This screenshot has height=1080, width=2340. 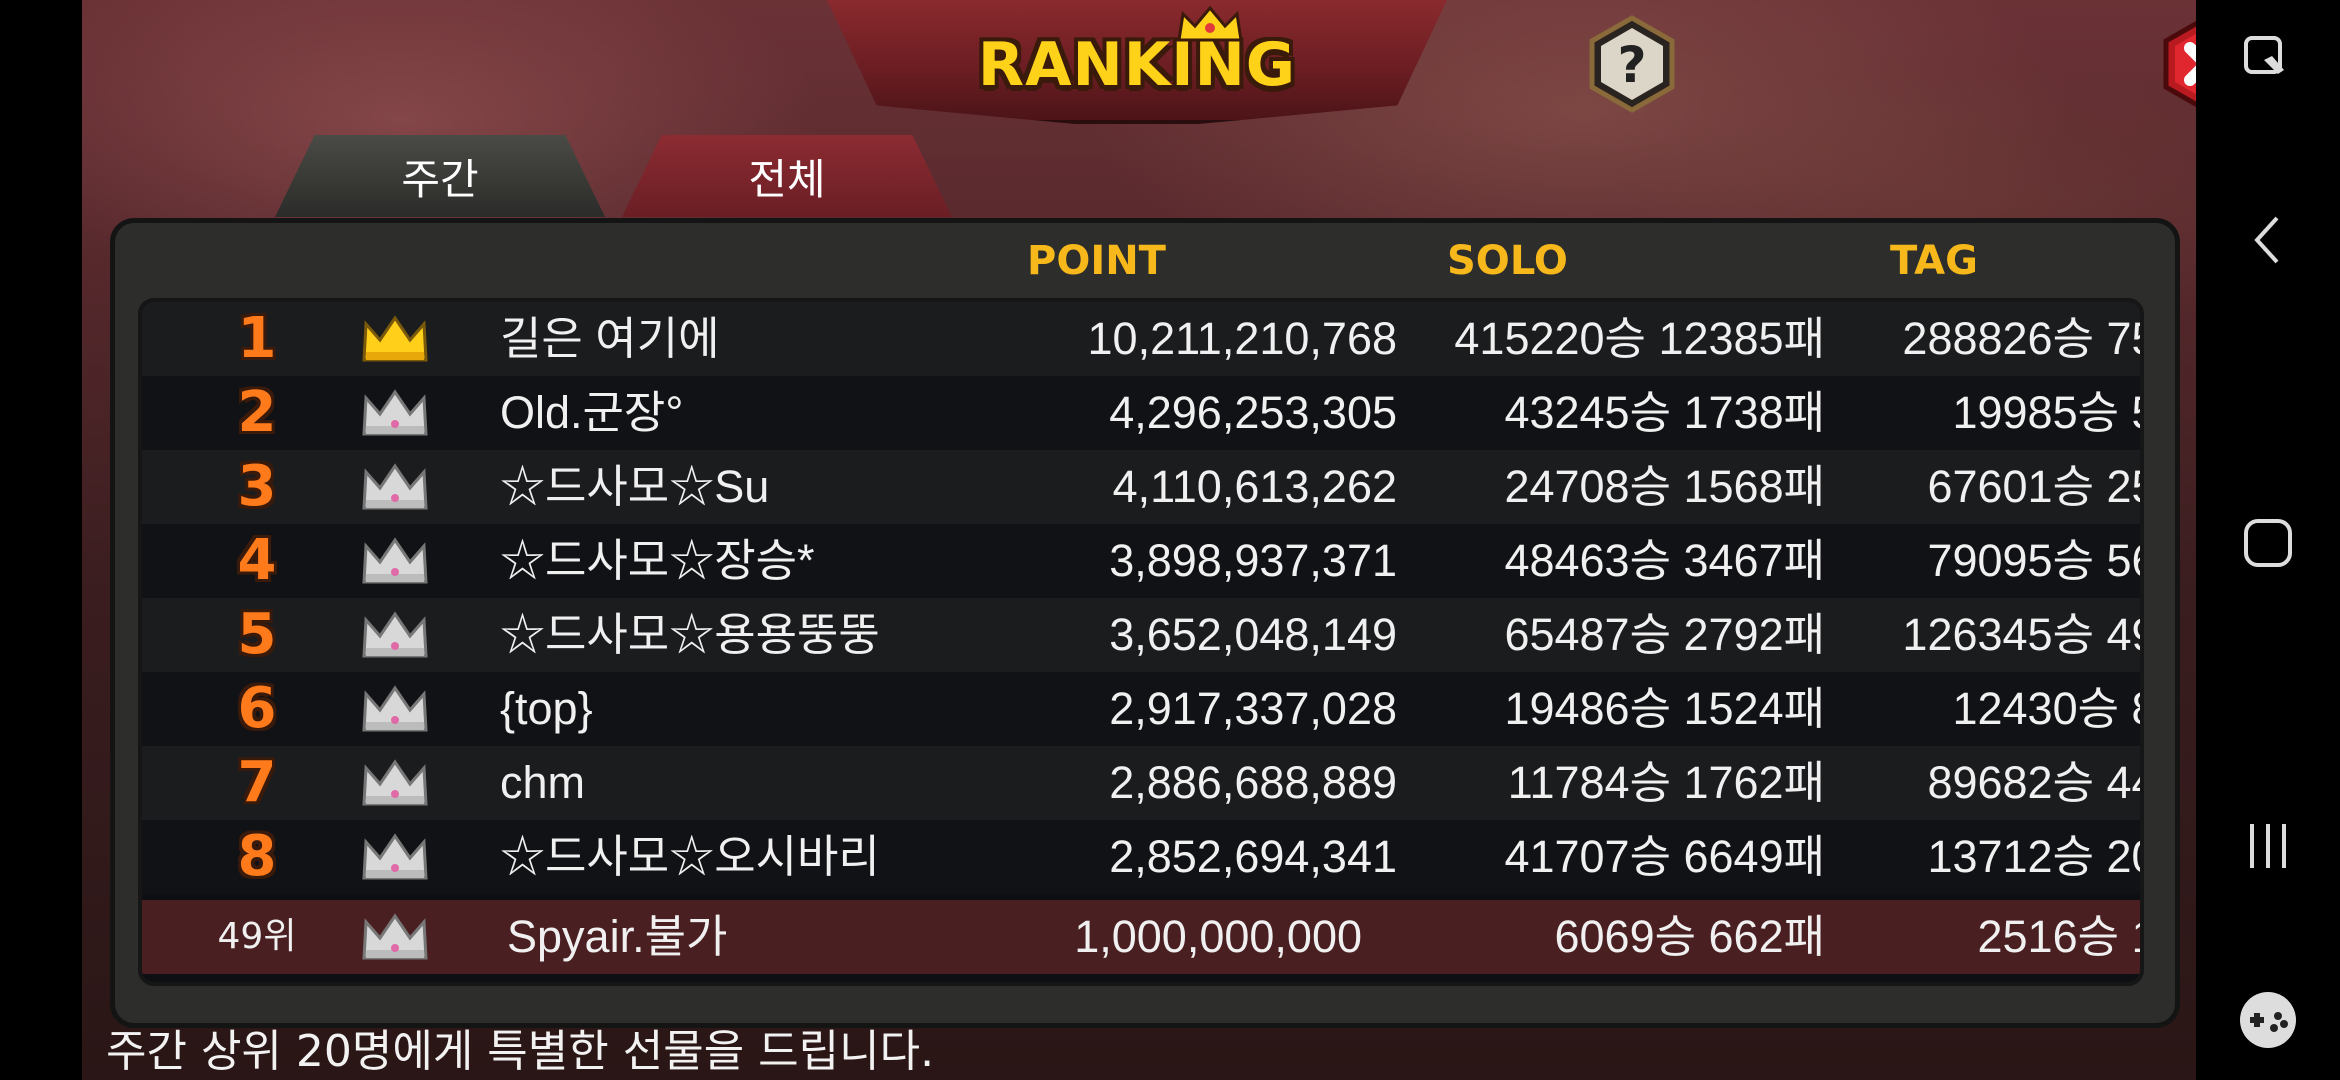 I want to click on player-point: 2,917,337,028, so click(x=1253, y=708).